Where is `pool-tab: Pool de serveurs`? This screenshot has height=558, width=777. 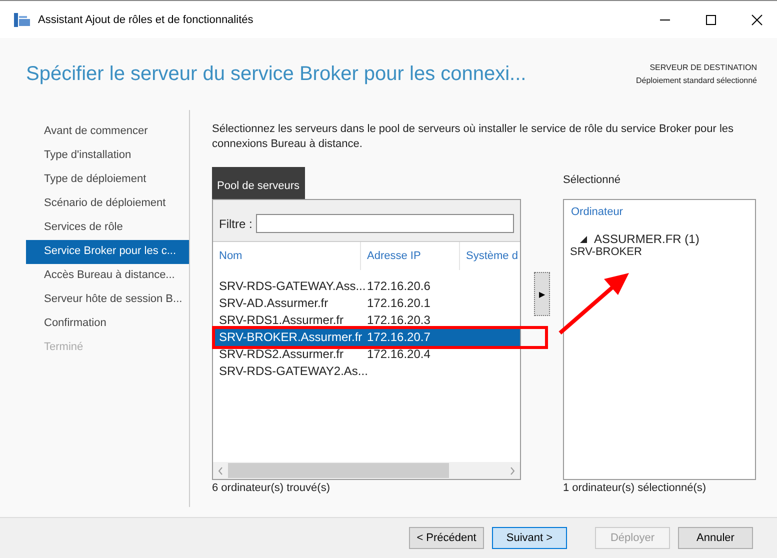
pool-tab: Pool de serveurs is located at coordinates (258, 183).